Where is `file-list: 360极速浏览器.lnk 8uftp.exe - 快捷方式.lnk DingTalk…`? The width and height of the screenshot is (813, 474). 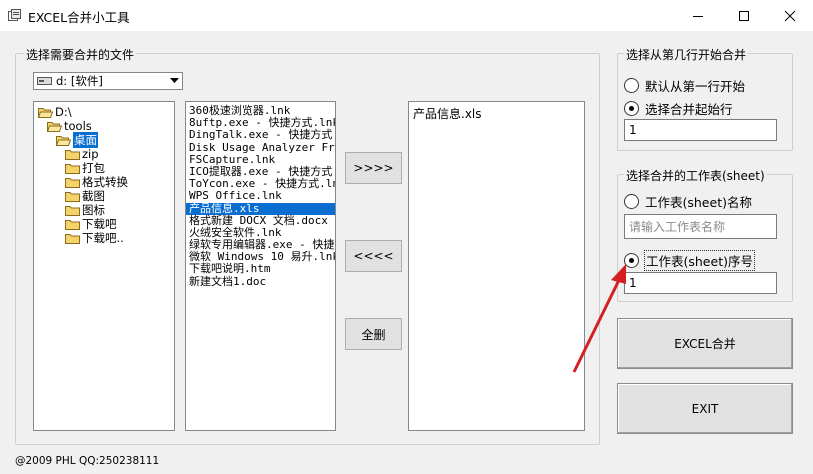 file-list: 360极速浏览器.lnk 8uftp.exe - 快捷方式.lnk DingTalk… is located at coordinates (260, 266).